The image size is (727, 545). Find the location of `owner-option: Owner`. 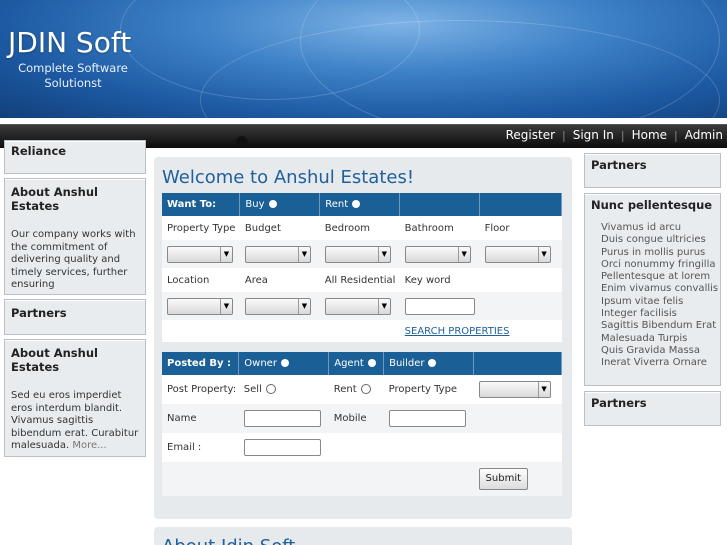

owner-option: Owner is located at coordinates (284, 363).